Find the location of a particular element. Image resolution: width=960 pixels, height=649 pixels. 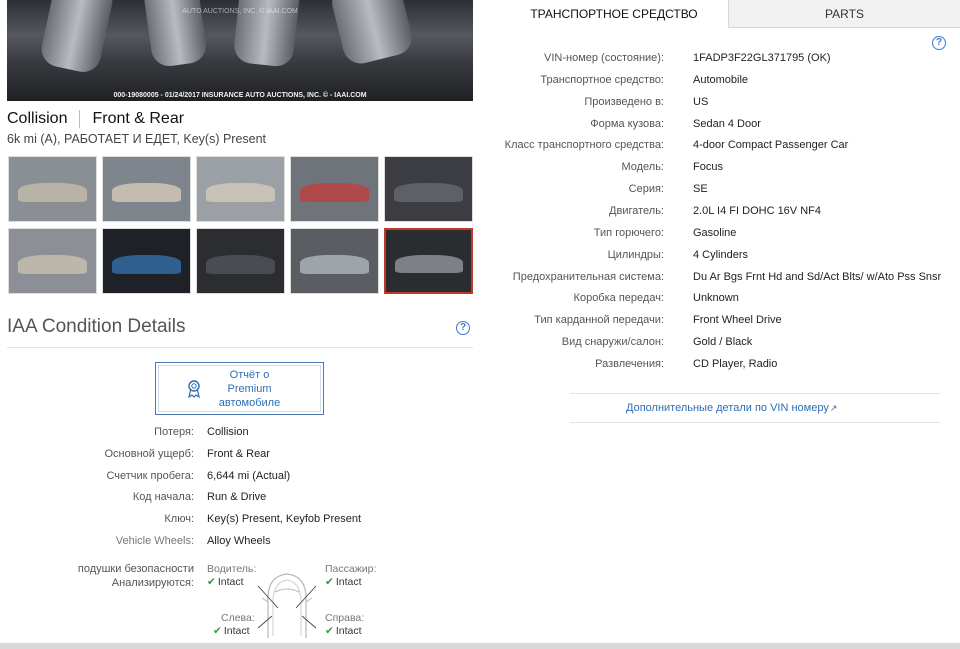

spec-label: Цилиндры: is located at coordinates (635, 254).